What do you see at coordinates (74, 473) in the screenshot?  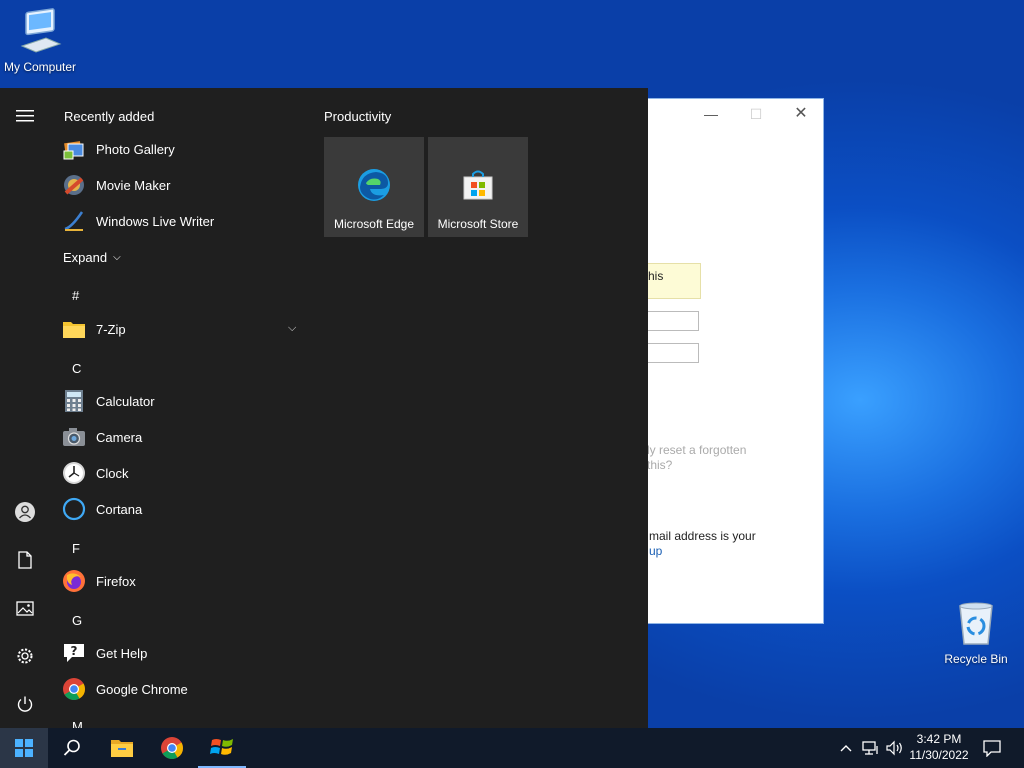 I see `clock-icon` at bounding box center [74, 473].